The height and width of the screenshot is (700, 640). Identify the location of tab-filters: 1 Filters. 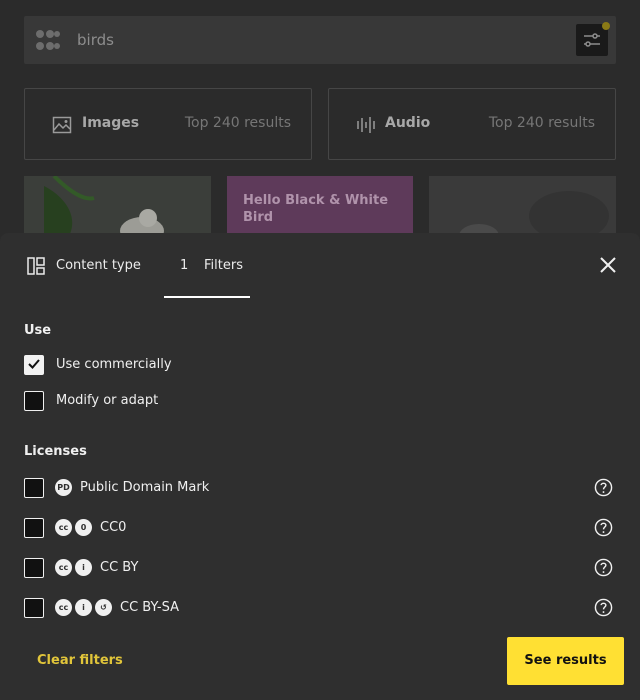
(207, 265).